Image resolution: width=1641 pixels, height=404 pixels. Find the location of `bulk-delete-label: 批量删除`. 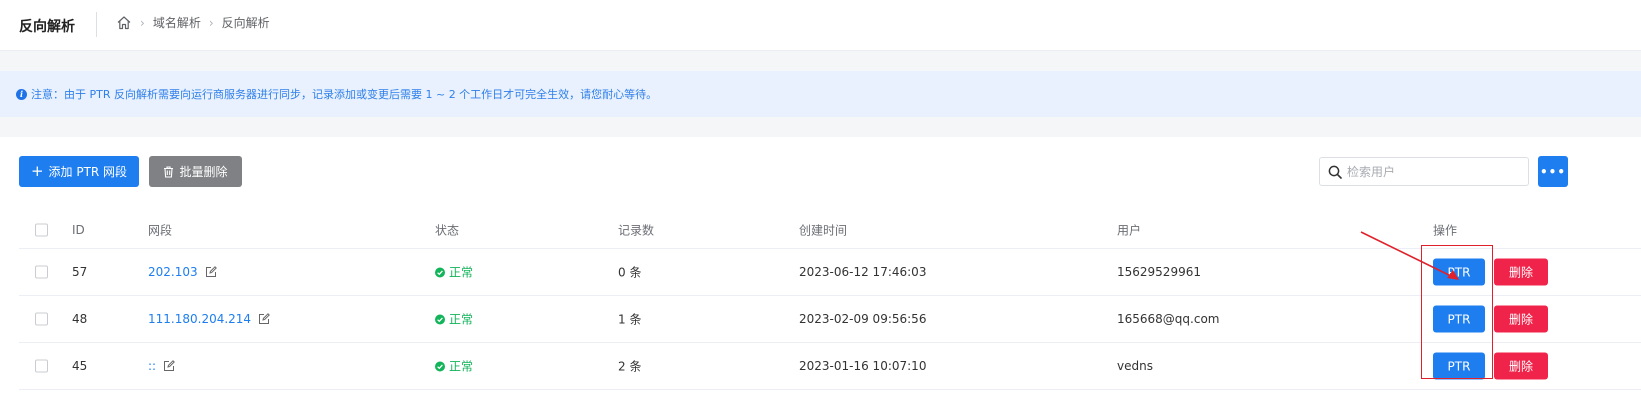

bulk-delete-label: 批量删除 is located at coordinates (203, 172).